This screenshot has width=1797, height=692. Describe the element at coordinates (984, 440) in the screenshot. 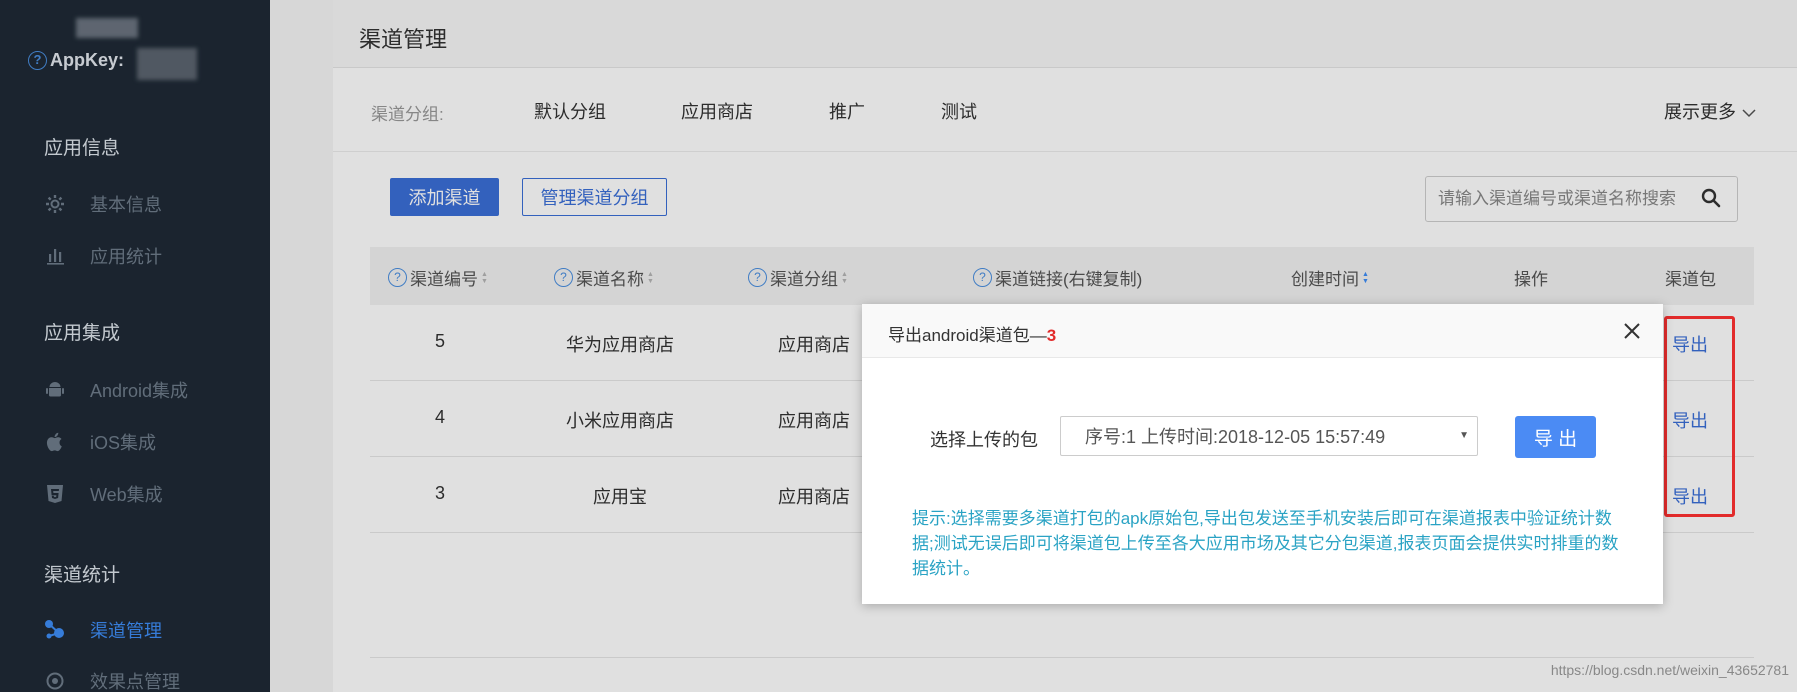

I see `select-package-label: 选择上传的包` at that location.